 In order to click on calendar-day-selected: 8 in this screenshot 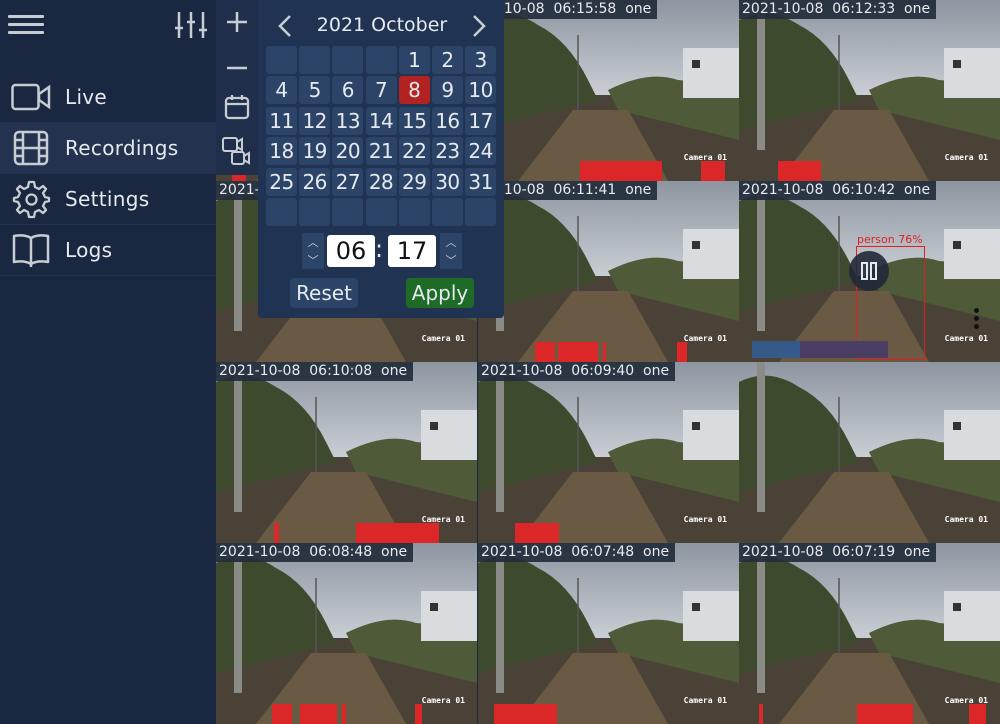, I will do `click(414, 90)`.